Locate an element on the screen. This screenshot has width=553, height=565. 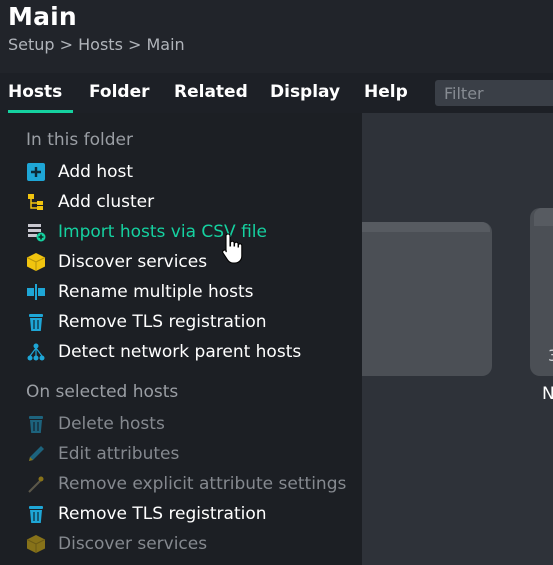
rename-hosts-label: Rename multiple hosts is located at coordinates (156, 292).